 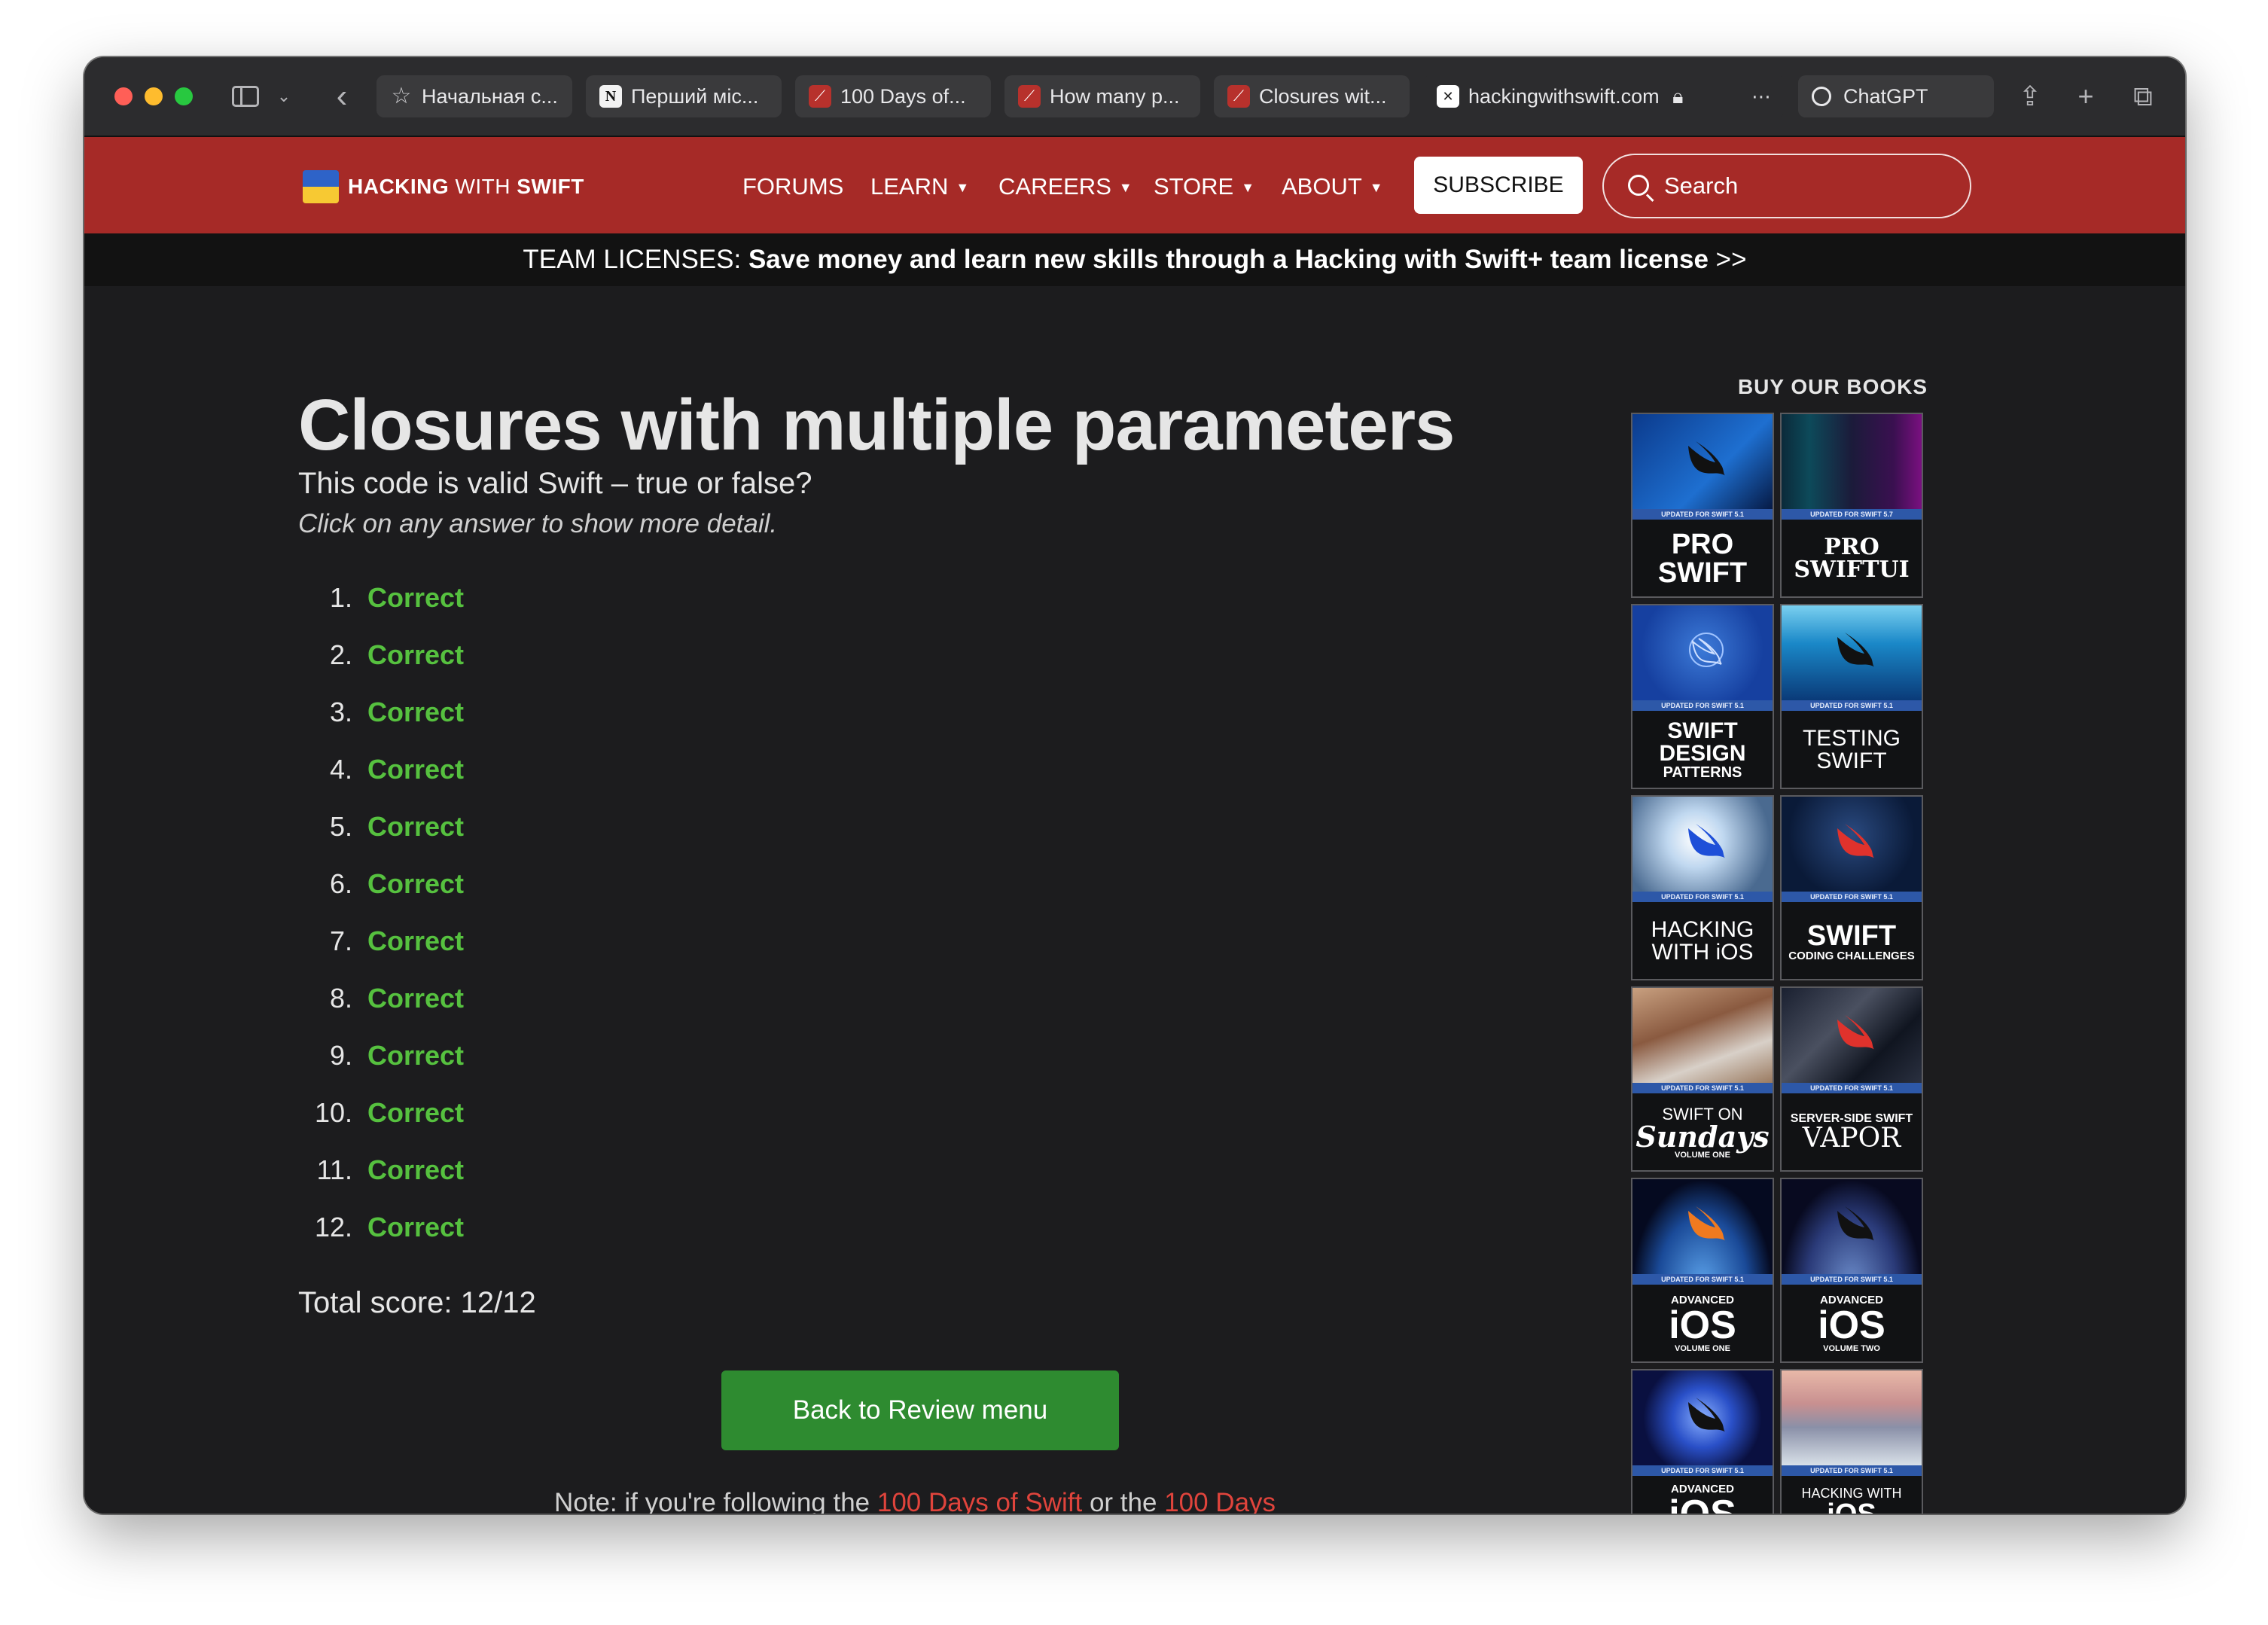 What do you see at coordinates (2086, 96) in the screenshot?
I see `new-tab-icon: +` at bounding box center [2086, 96].